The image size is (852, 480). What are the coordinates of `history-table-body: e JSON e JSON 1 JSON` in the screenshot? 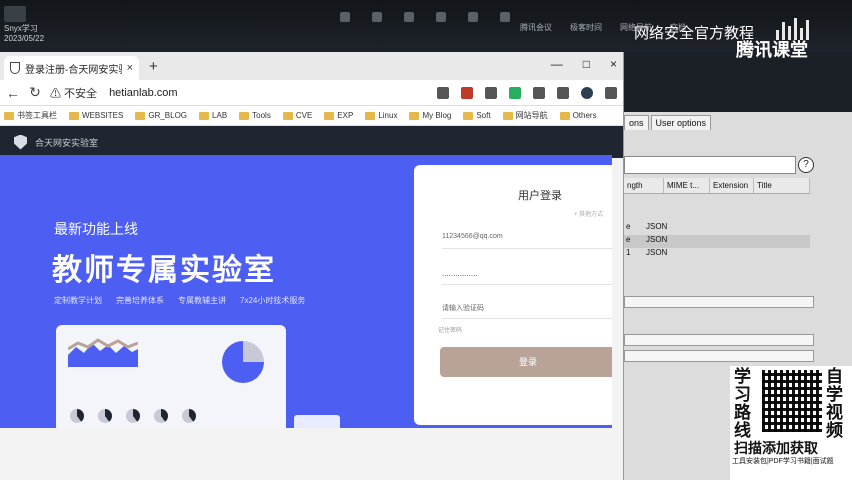 It's located at (717, 241).